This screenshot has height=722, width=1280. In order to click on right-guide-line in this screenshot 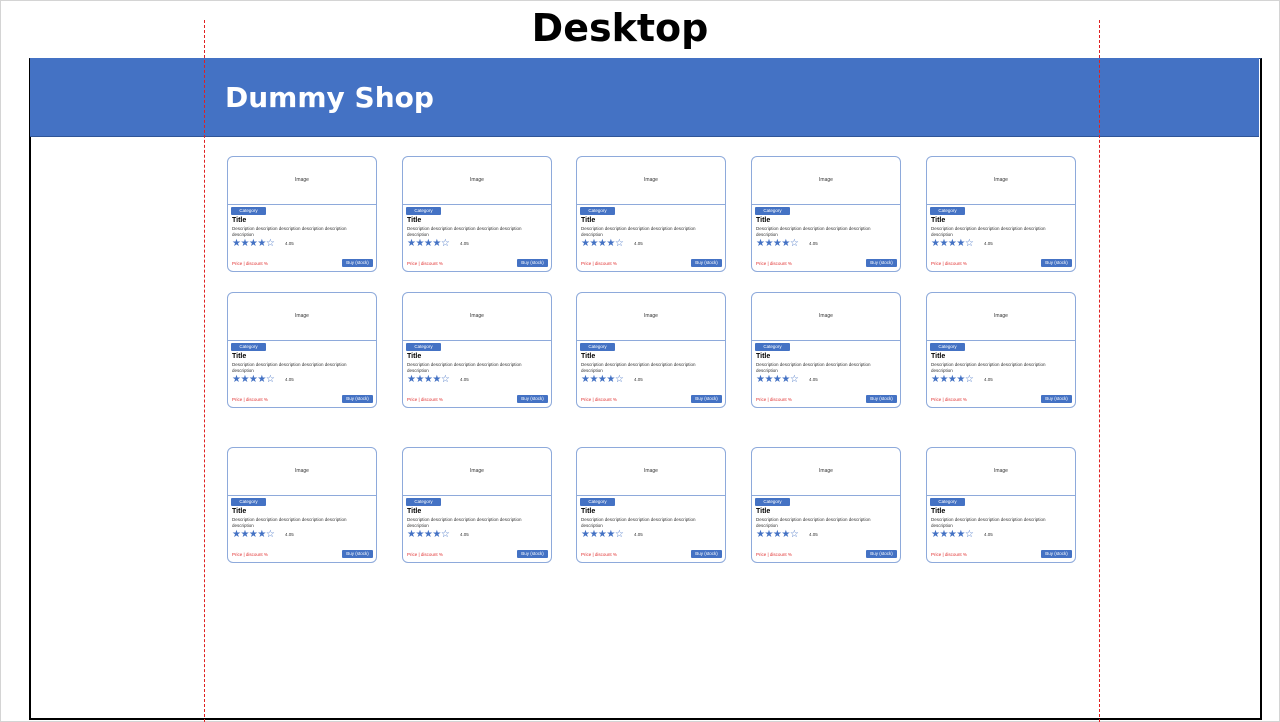, I will do `click(1099, 371)`.